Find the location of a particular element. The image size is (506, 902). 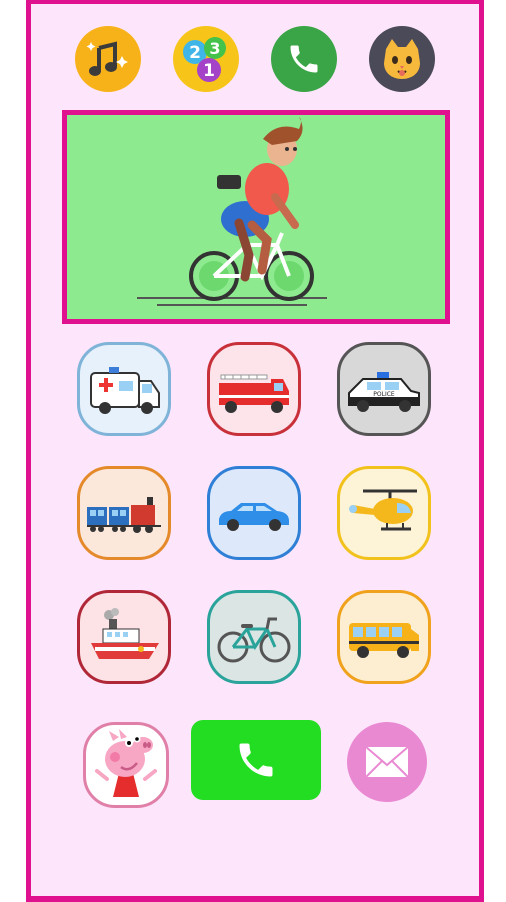

helicopter-tile is located at coordinates (384, 513).